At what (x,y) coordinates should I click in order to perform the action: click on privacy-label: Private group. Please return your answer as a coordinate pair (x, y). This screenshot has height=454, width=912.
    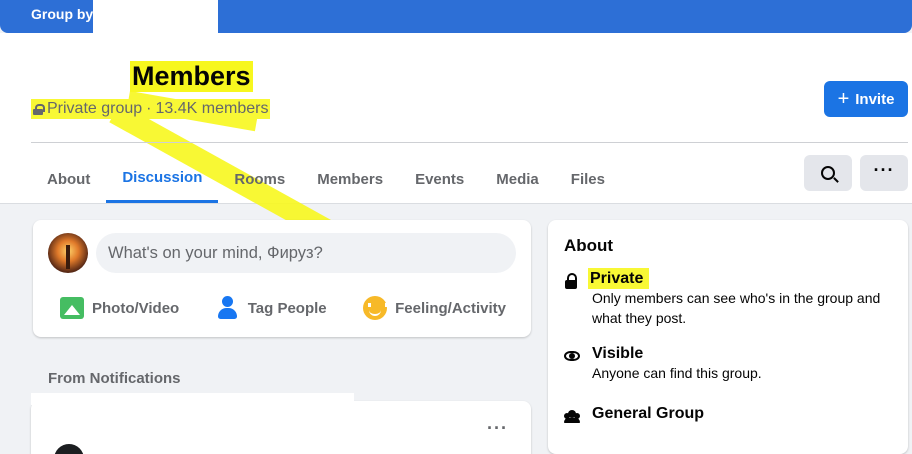
    Looking at the image, I should click on (95, 108).